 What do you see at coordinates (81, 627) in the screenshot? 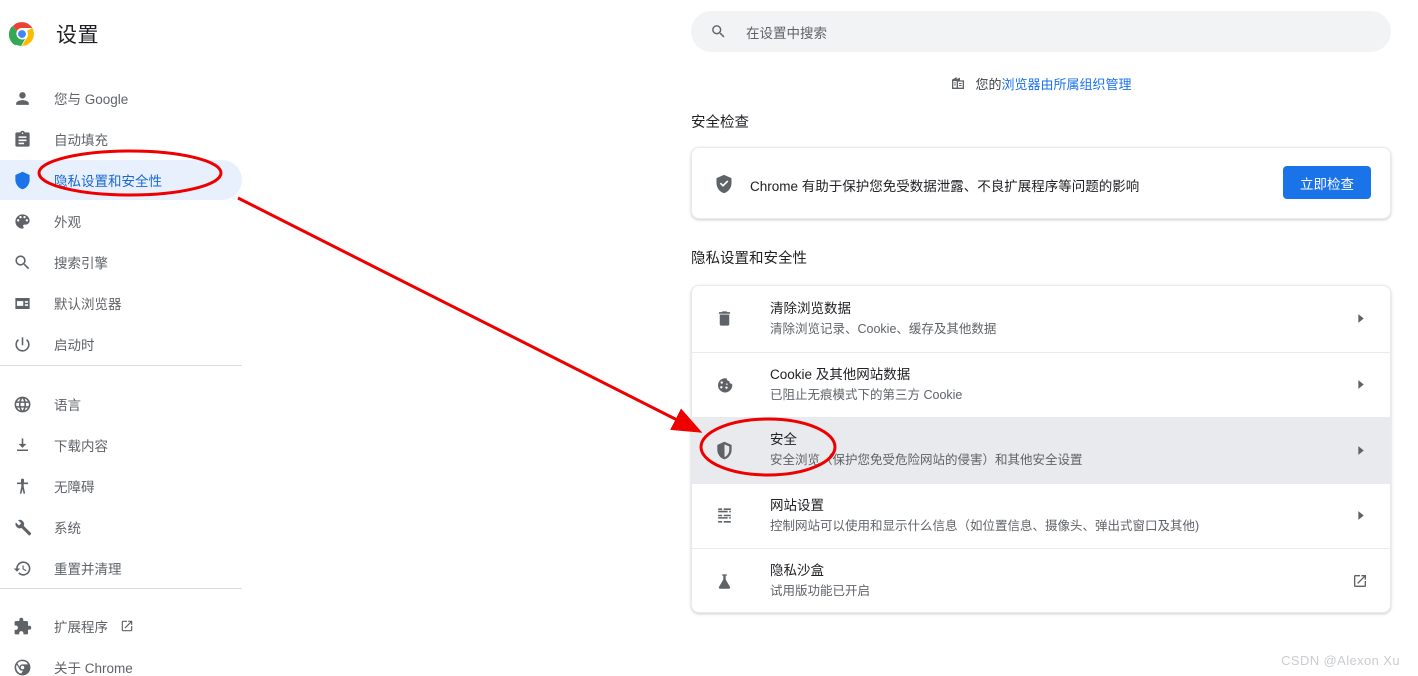
I see `sidebar-item-label: 扩展程序` at bounding box center [81, 627].